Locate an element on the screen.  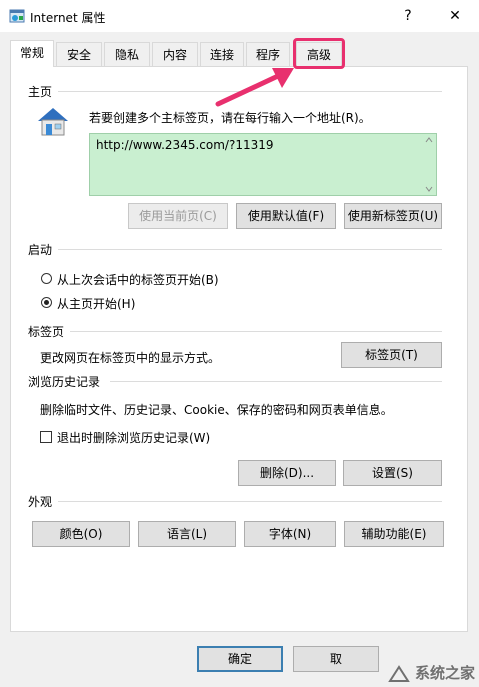
delete-history-on-exit-label: 退出时删除浏览历史记录(W) is located at coordinates (134, 438).